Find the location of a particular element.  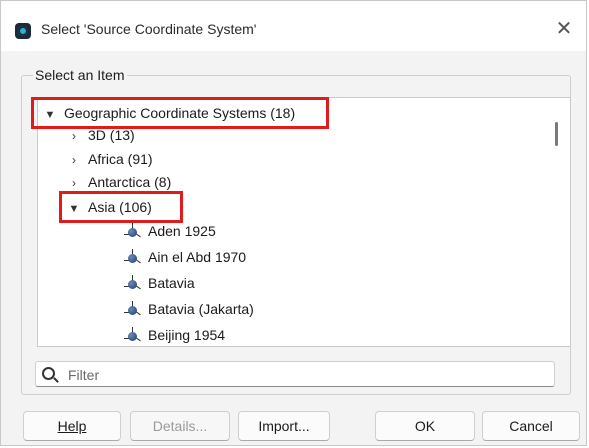

chevron-right-icon: › is located at coordinates (74, 160).